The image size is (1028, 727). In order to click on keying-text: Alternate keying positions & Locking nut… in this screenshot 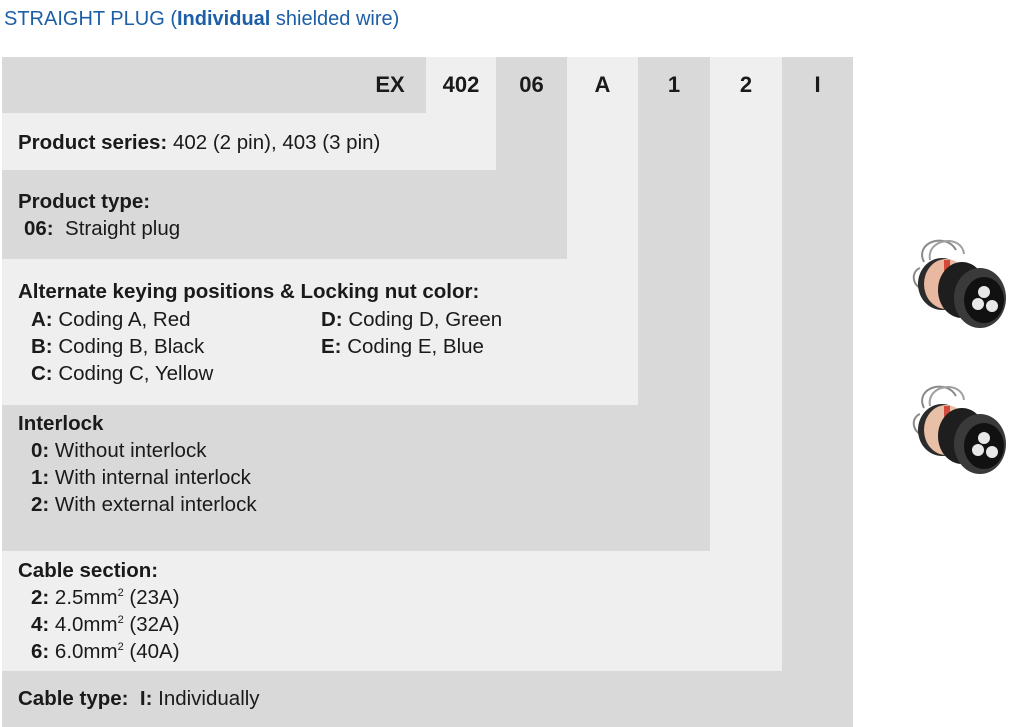, I will do `click(248, 291)`.